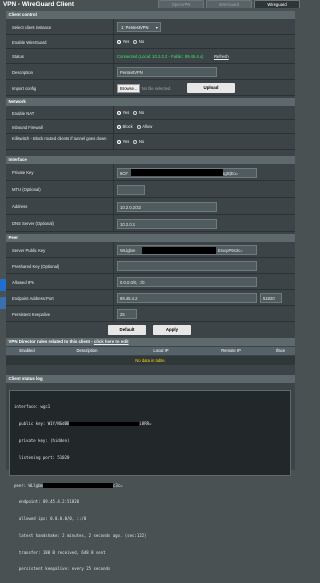 The width and height of the screenshot is (320, 583). I want to click on nat-yes-option: Yes, so click(123, 112).